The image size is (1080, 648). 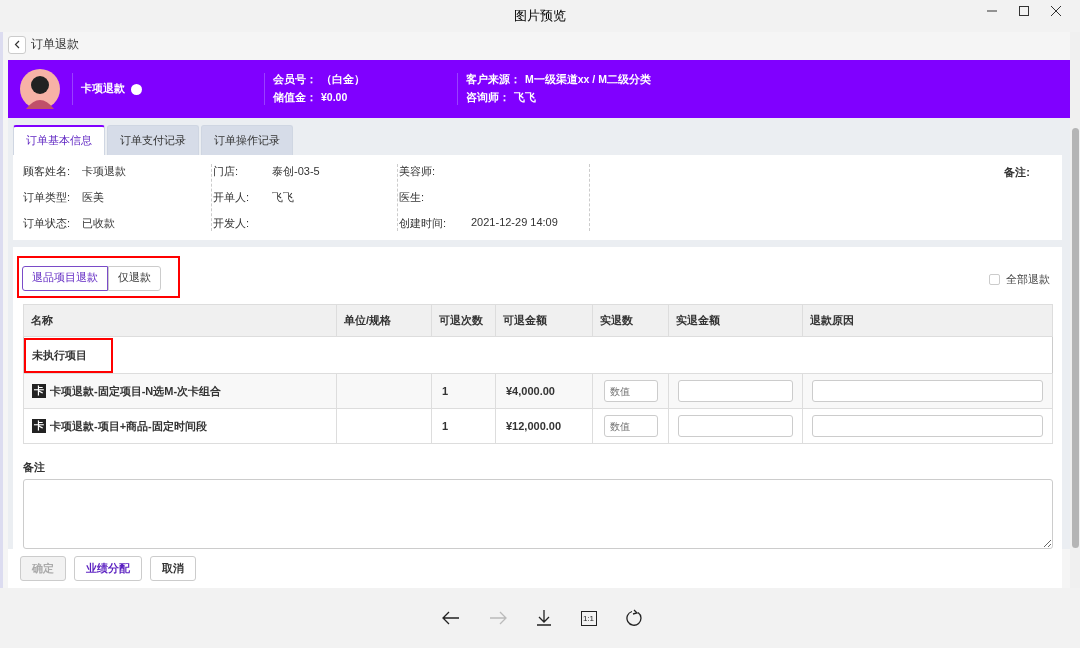 I want to click on window-title: 图片预览, so click(x=540, y=16).